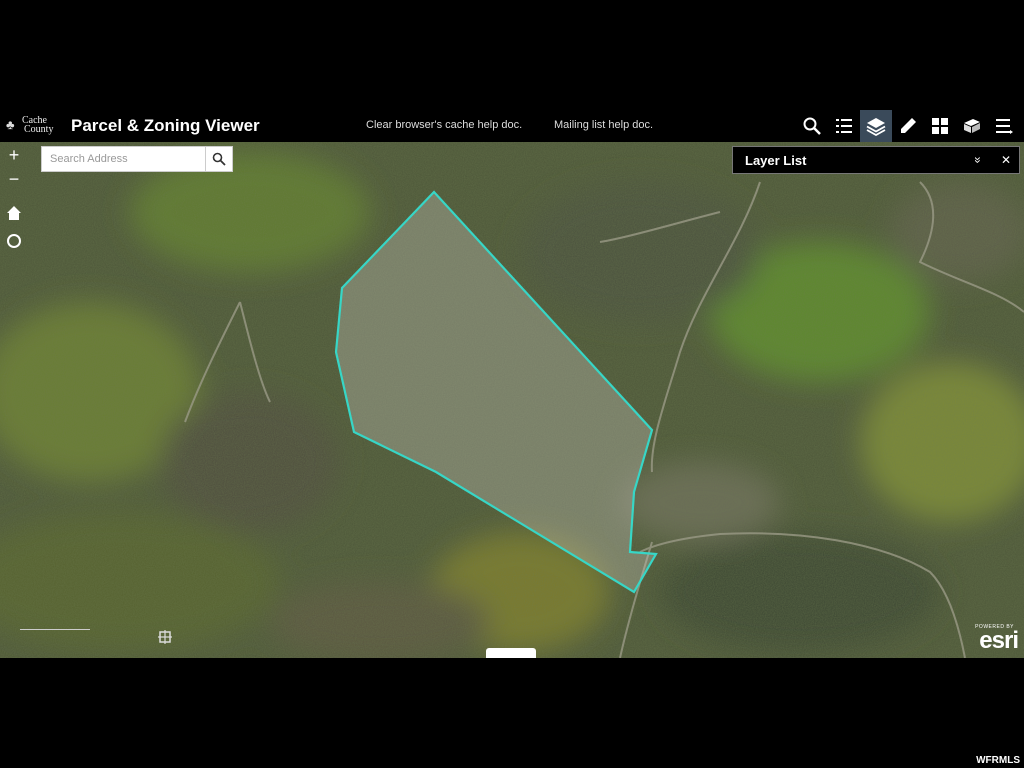 This screenshot has height=768, width=1024. Describe the element at coordinates (978, 160) in the screenshot. I see `panel-collapse-button: »` at that location.